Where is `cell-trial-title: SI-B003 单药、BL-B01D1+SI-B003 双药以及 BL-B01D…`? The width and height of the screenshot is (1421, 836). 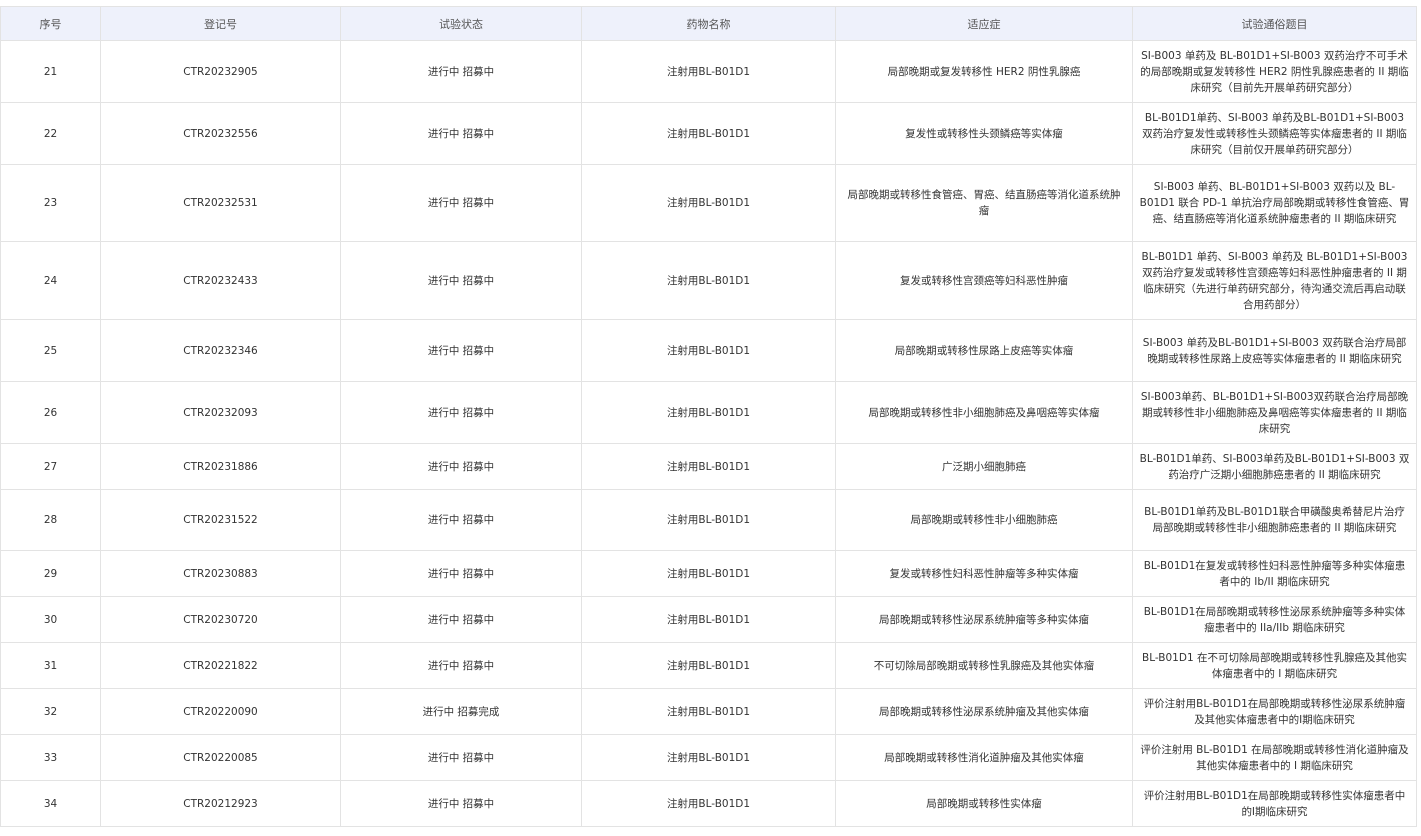 cell-trial-title: SI-B003 单药、BL-B01D1+SI-B003 双药以及 BL-B01D… is located at coordinates (1274, 203).